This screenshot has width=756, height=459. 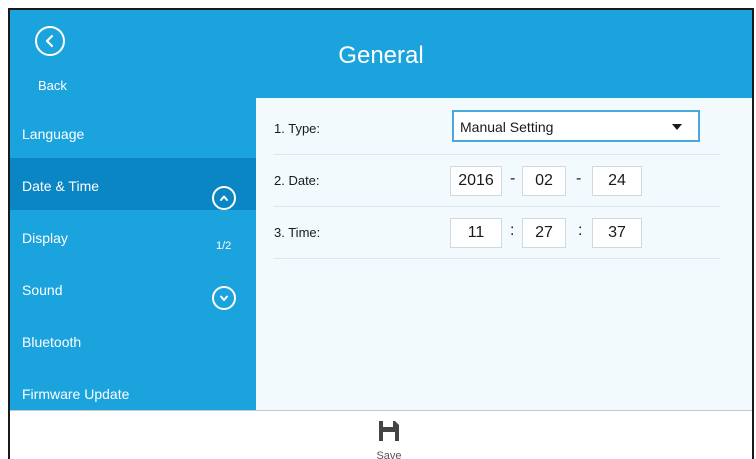 I want to click on save-button: Save, so click(x=389, y=438).